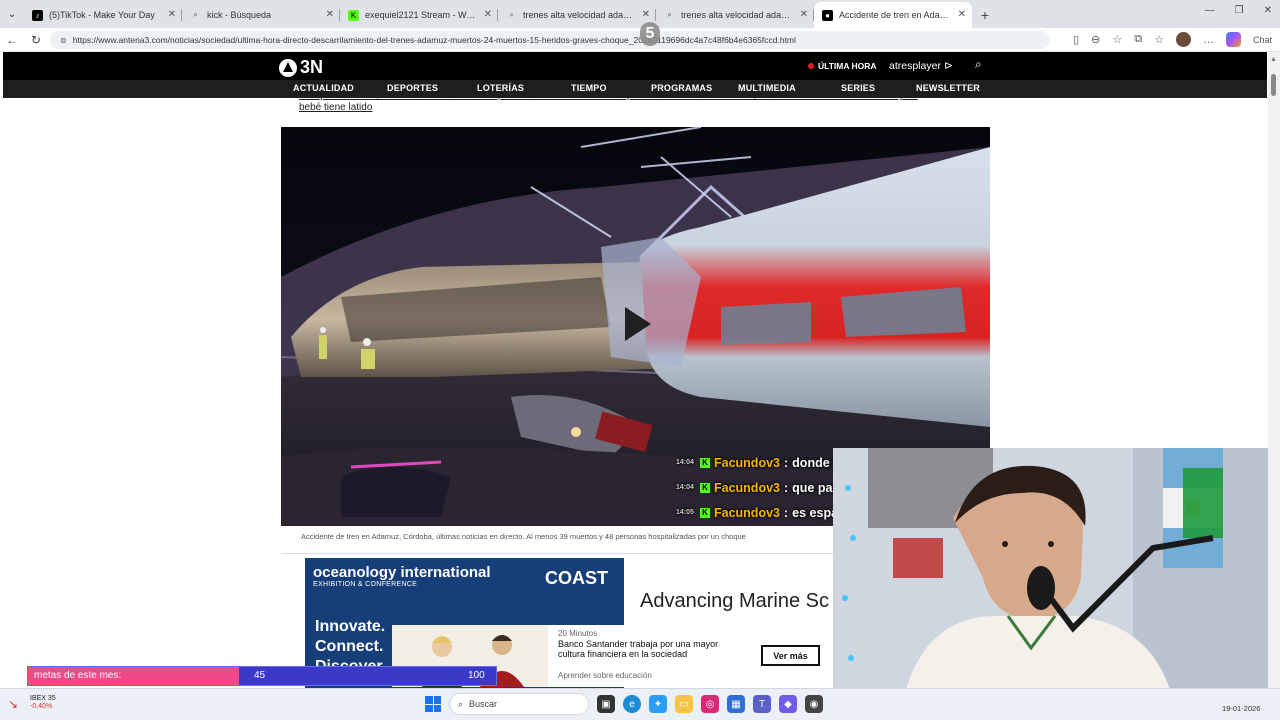  I want to click on scroll-up-icon: ▲, so click(1273, 59).